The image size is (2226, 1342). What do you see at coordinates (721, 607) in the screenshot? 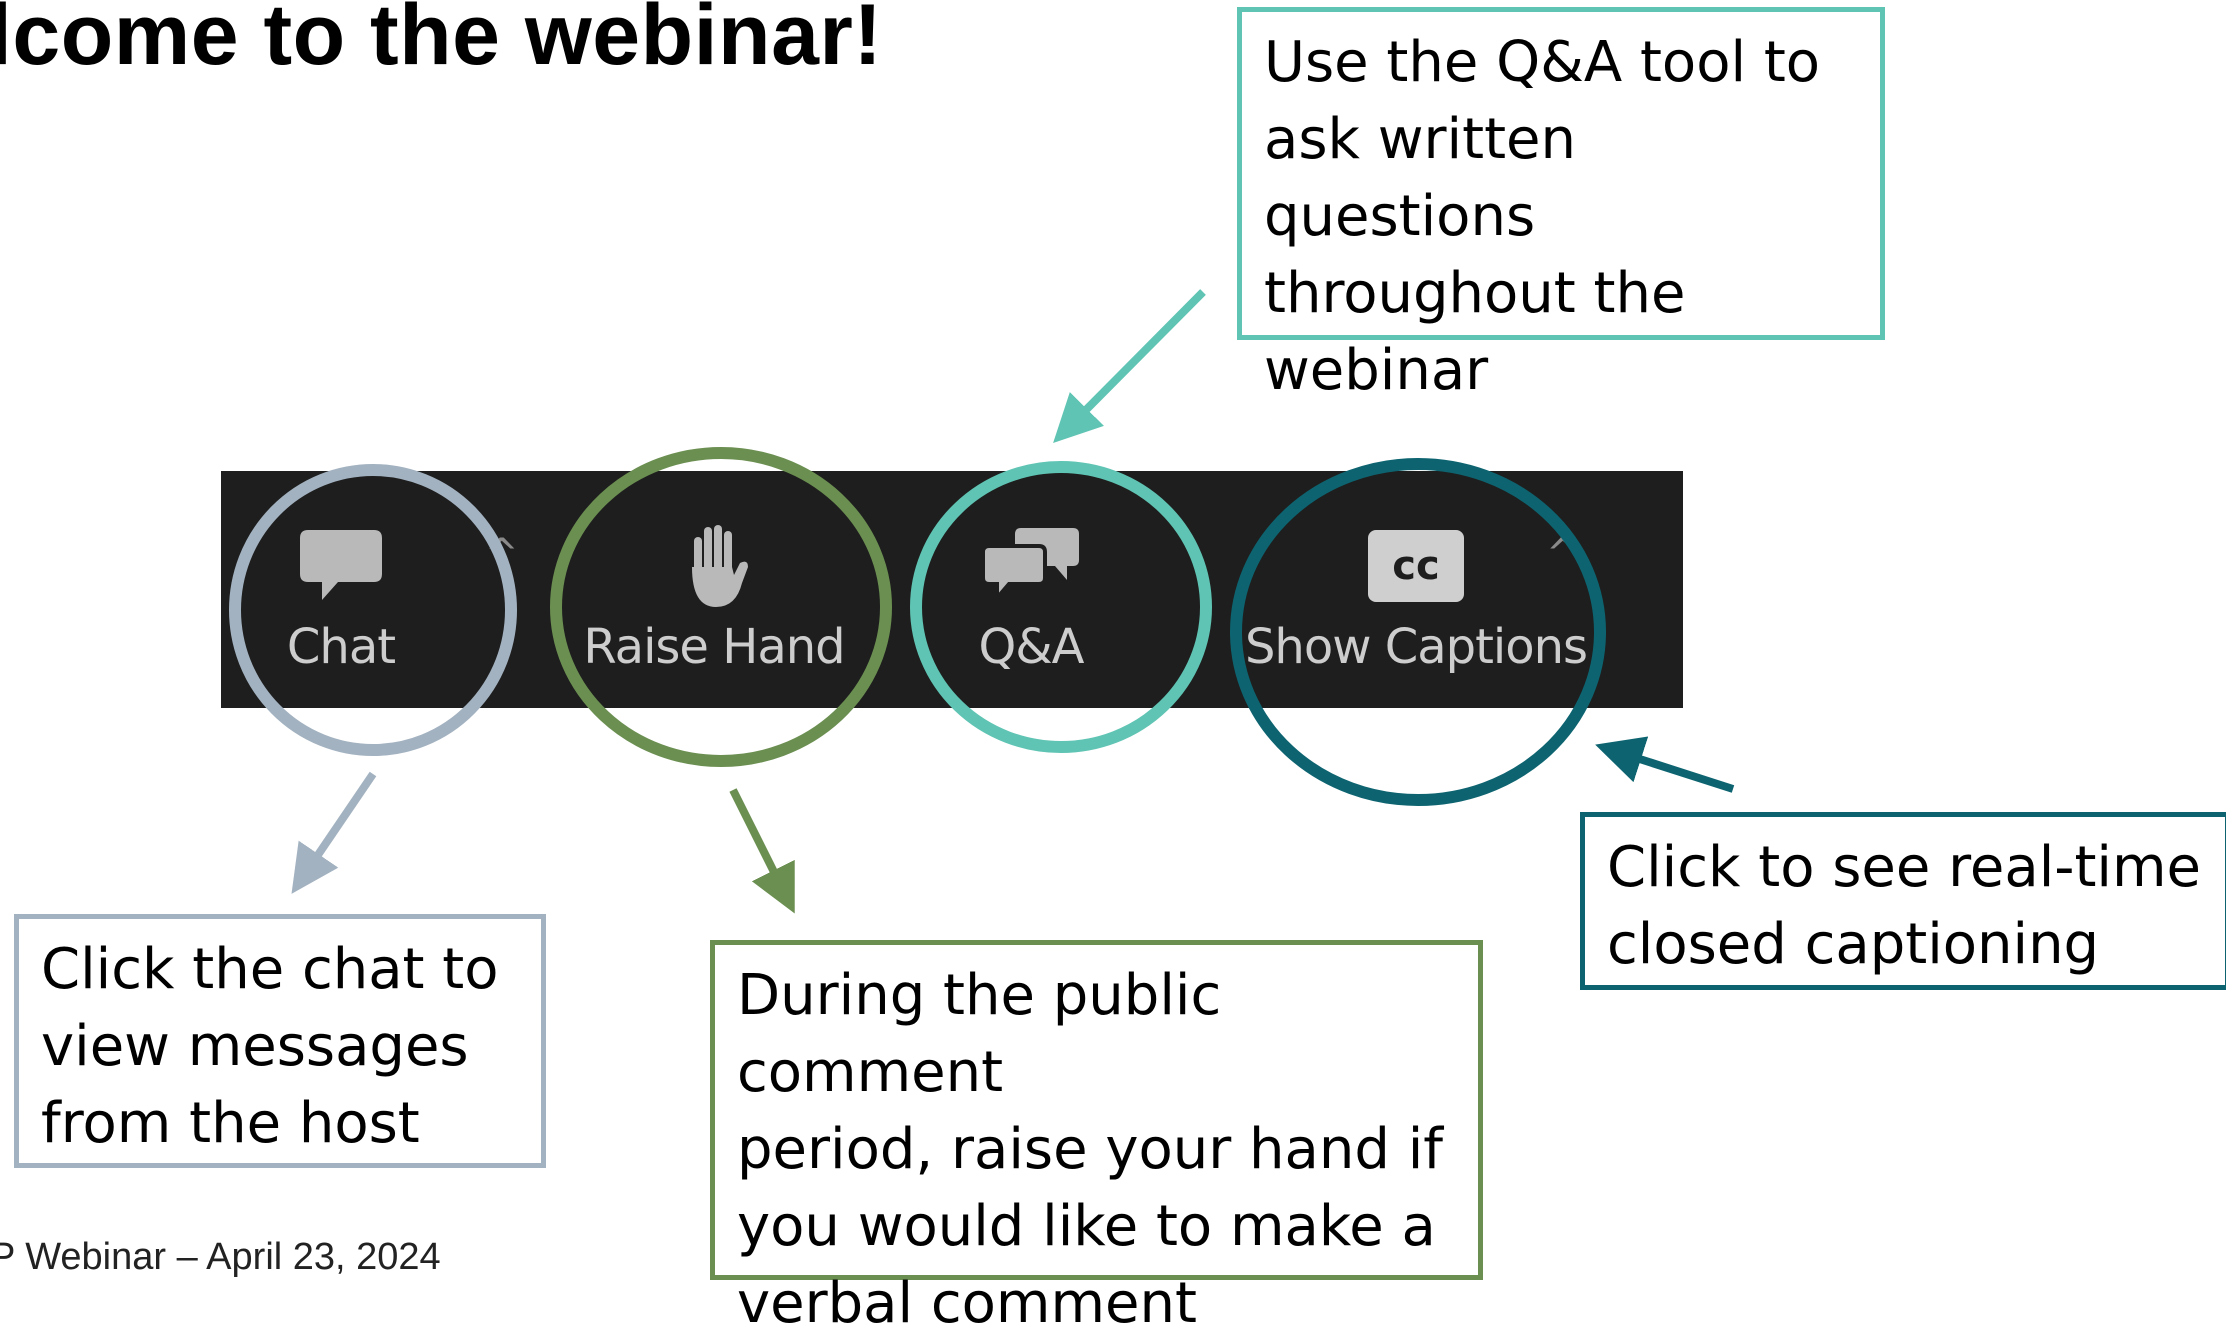
I see `raise-hand-highlight-circle` at bounding box center [721, 607].